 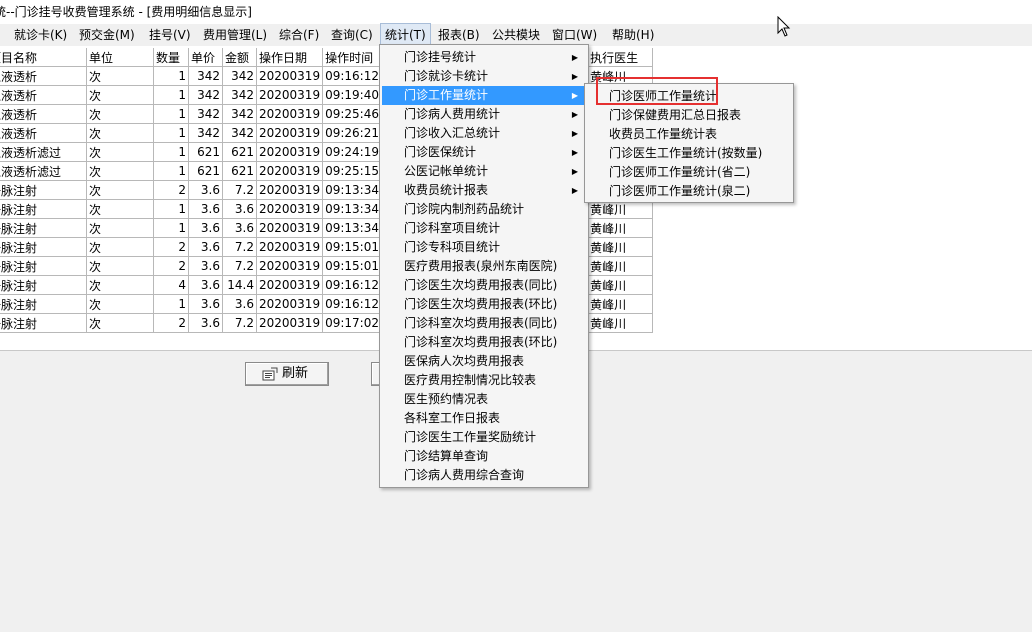 I want to click on workload-submenu-item: 门诊保健费用汇总日报表, so click(x=689, y=115).